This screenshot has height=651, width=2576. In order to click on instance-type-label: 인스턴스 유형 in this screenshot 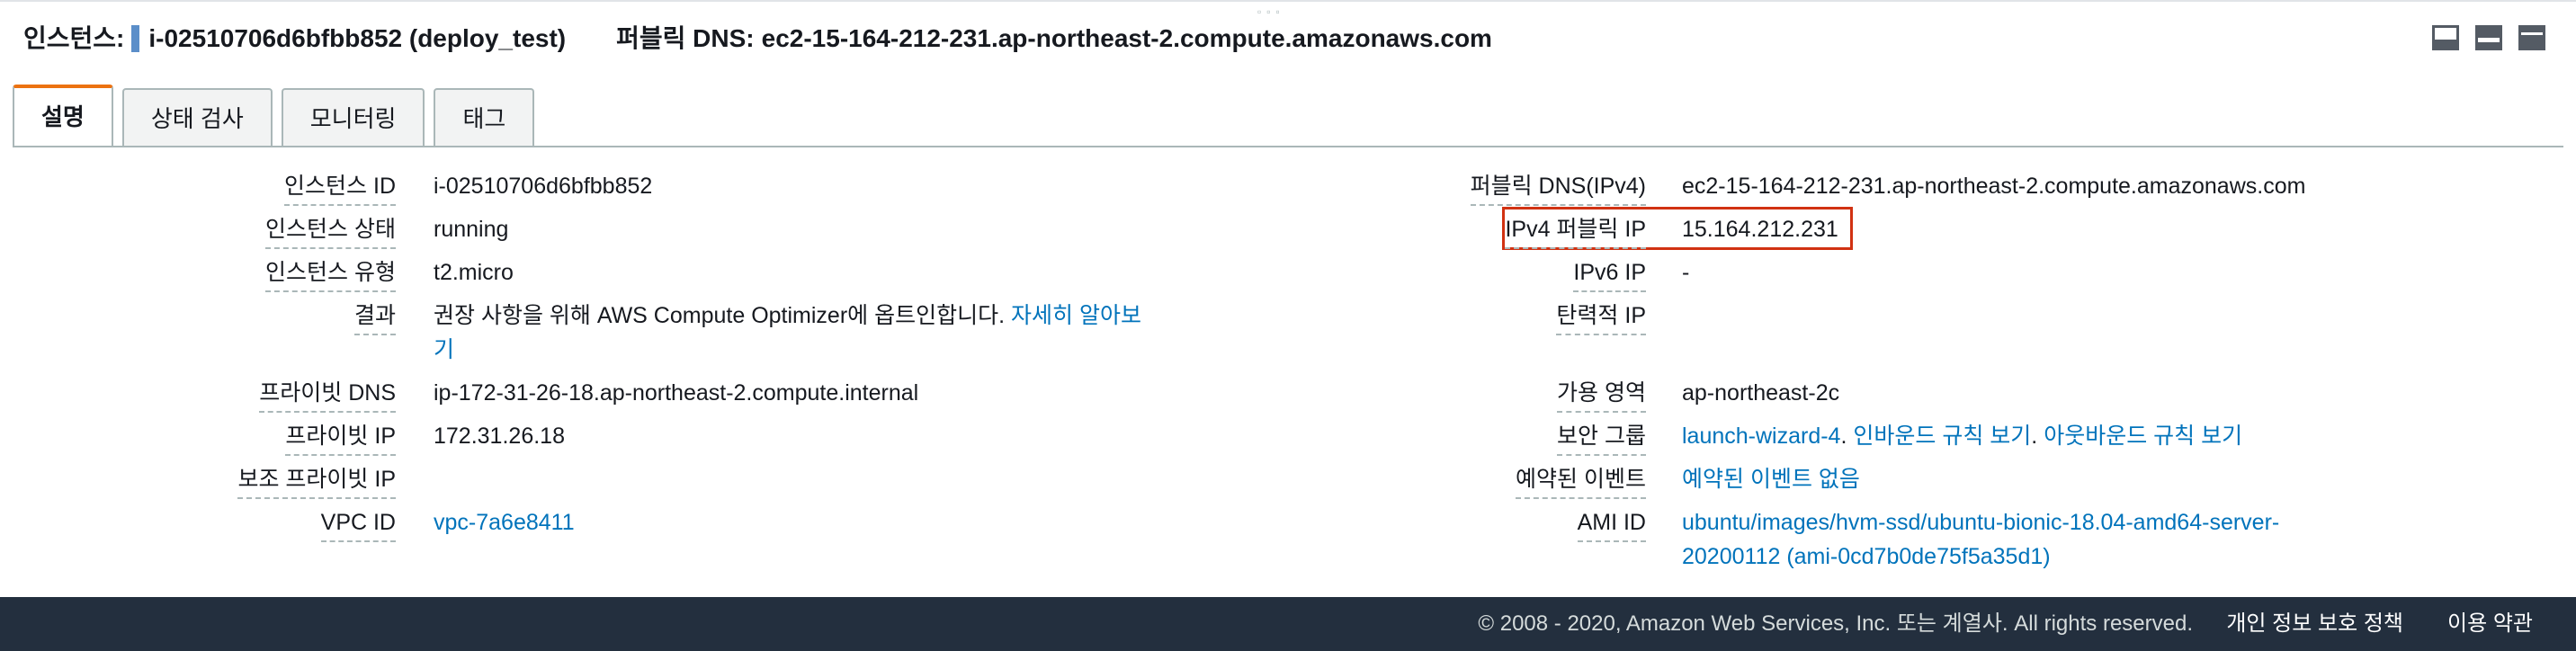, I will do `click(330, 273)`.